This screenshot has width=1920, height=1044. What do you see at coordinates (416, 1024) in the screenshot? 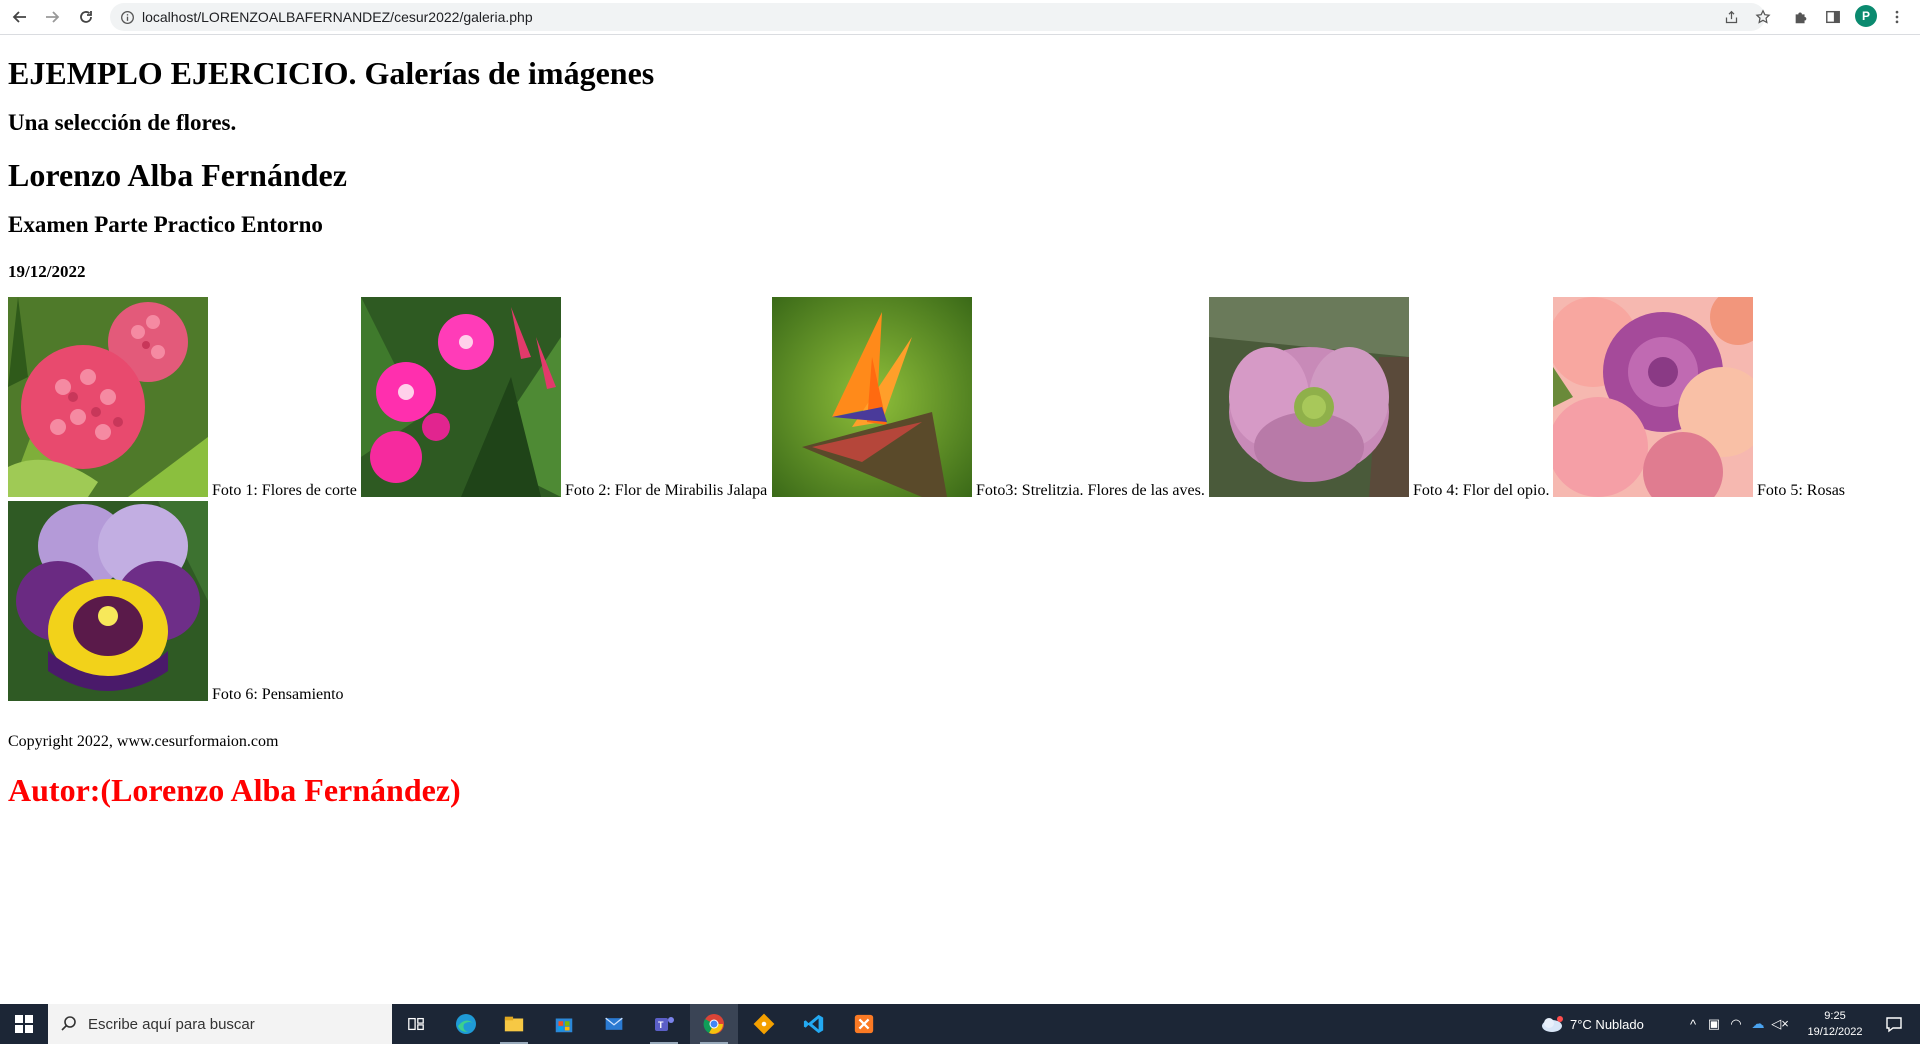
I see `task-view-icon` at bounding box center [416, 1024].